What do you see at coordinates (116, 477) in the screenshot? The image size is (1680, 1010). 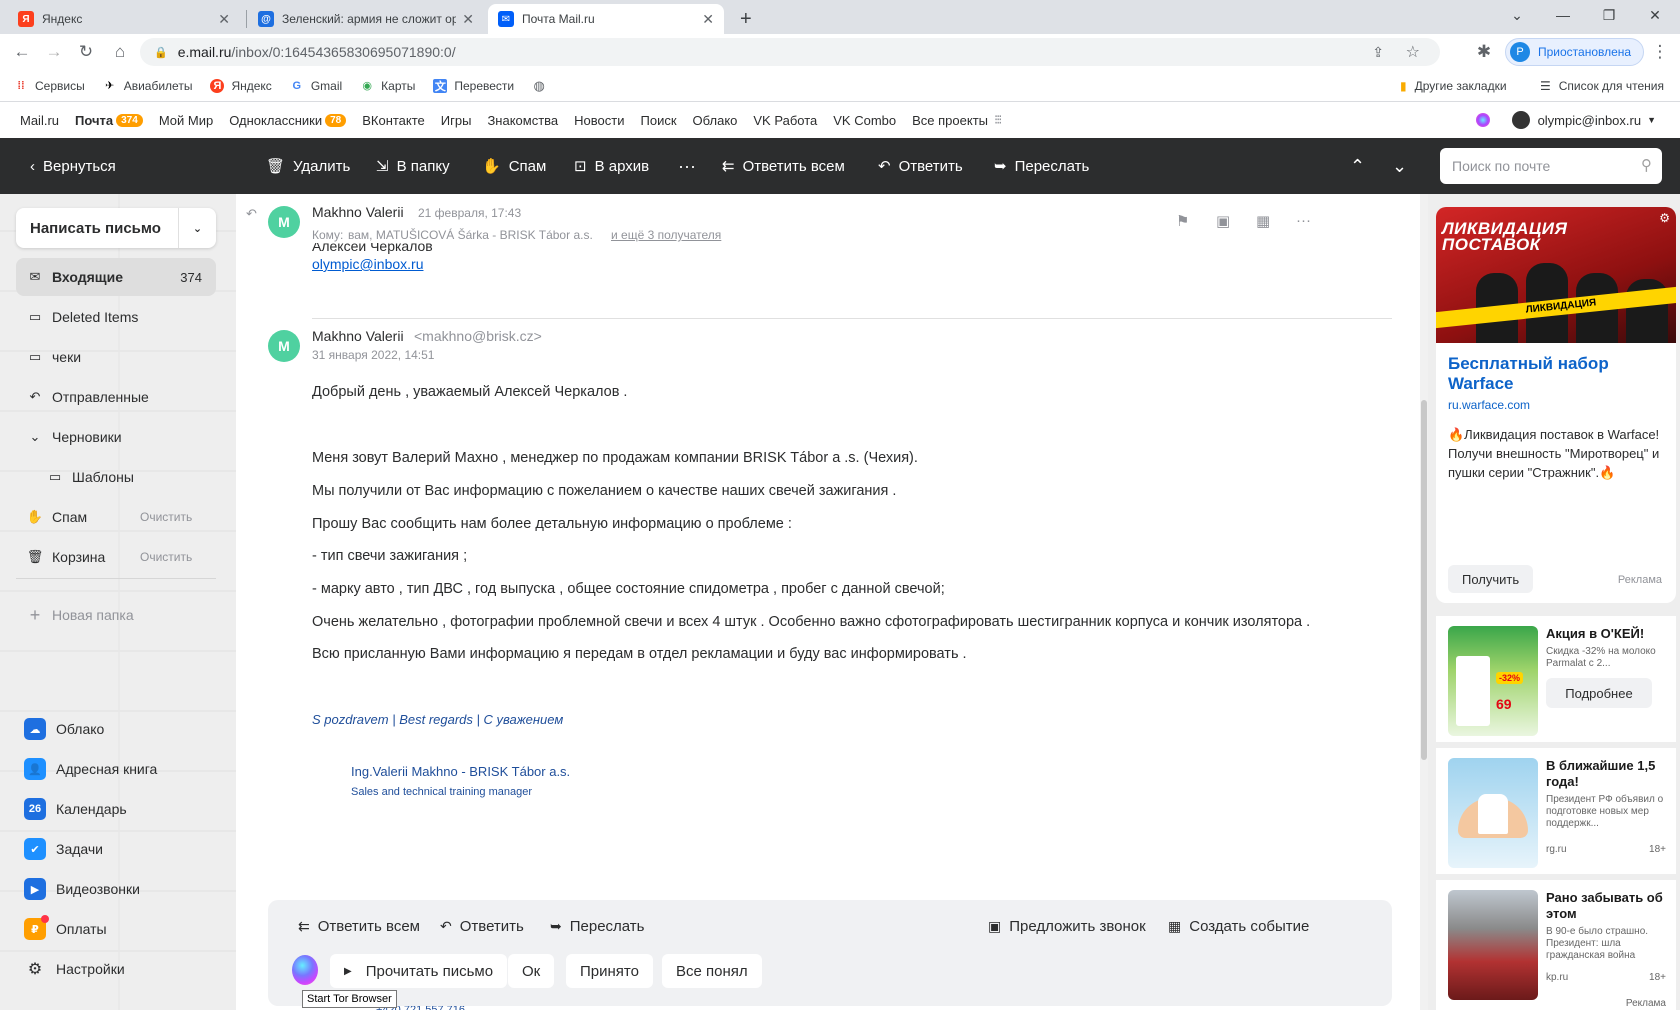 I see `folder-templates: ▭ Шаблоны` at bounding box center [116, 477].